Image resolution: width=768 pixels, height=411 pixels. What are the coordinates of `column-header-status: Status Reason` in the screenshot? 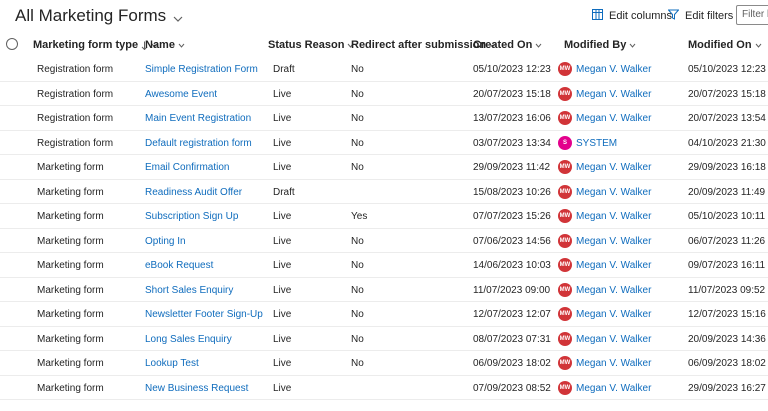 It's located at (311, 45).